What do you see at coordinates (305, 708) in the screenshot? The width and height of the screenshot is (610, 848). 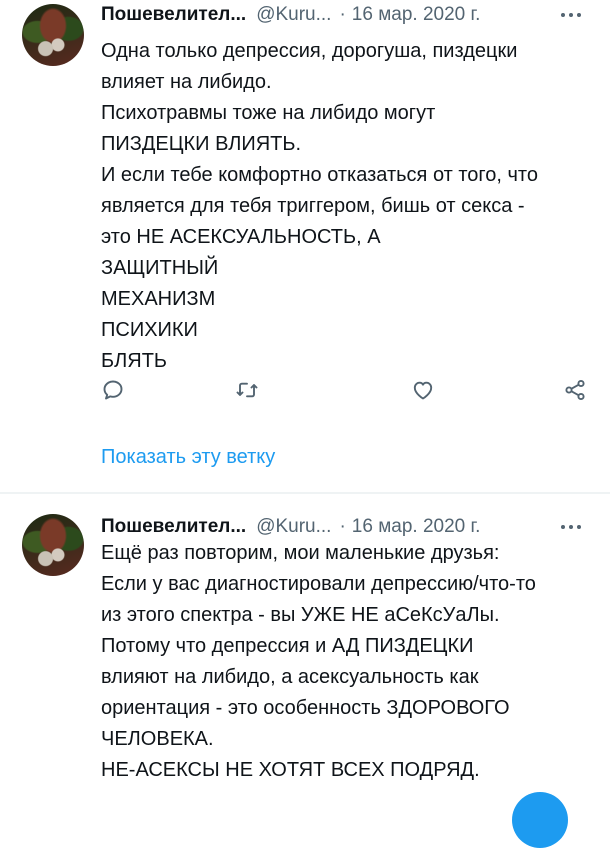 I see `tweet-line: ориентация - это особенность ЗДОРОВОГО` at bounding box center [305, 708].